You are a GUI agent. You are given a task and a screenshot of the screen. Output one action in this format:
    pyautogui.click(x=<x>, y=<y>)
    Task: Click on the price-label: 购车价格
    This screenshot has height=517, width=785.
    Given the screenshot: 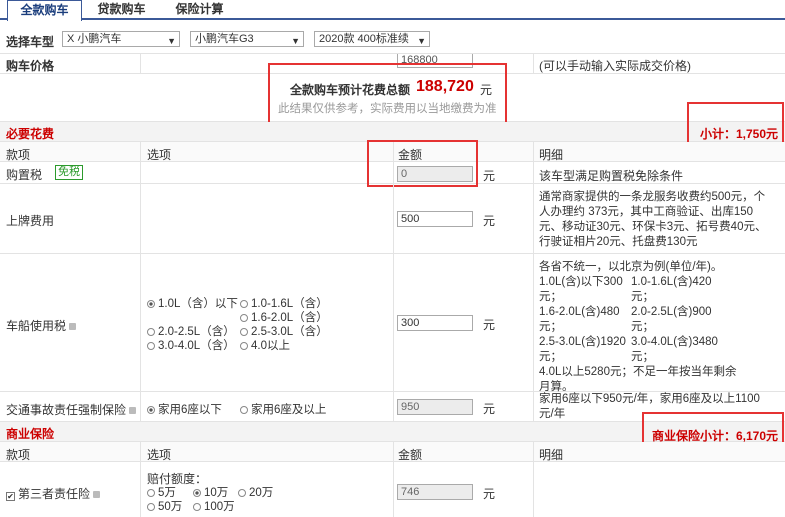 What is the action you would take?
    pyautogui.click(x=30, y=66)
    